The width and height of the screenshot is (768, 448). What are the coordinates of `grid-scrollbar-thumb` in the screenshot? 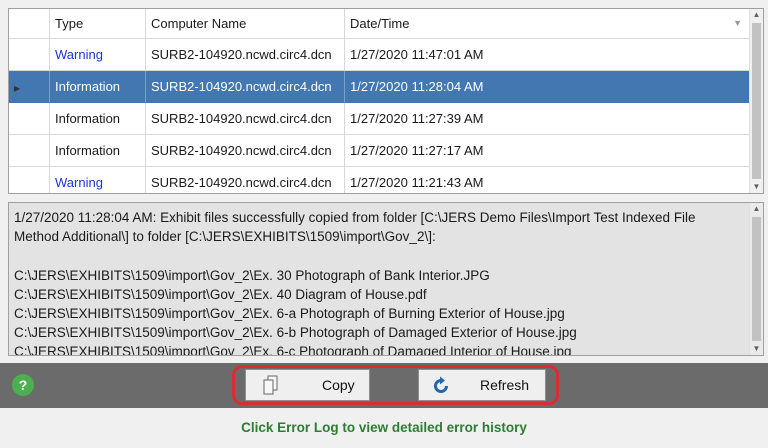 It's located at (756, 101).